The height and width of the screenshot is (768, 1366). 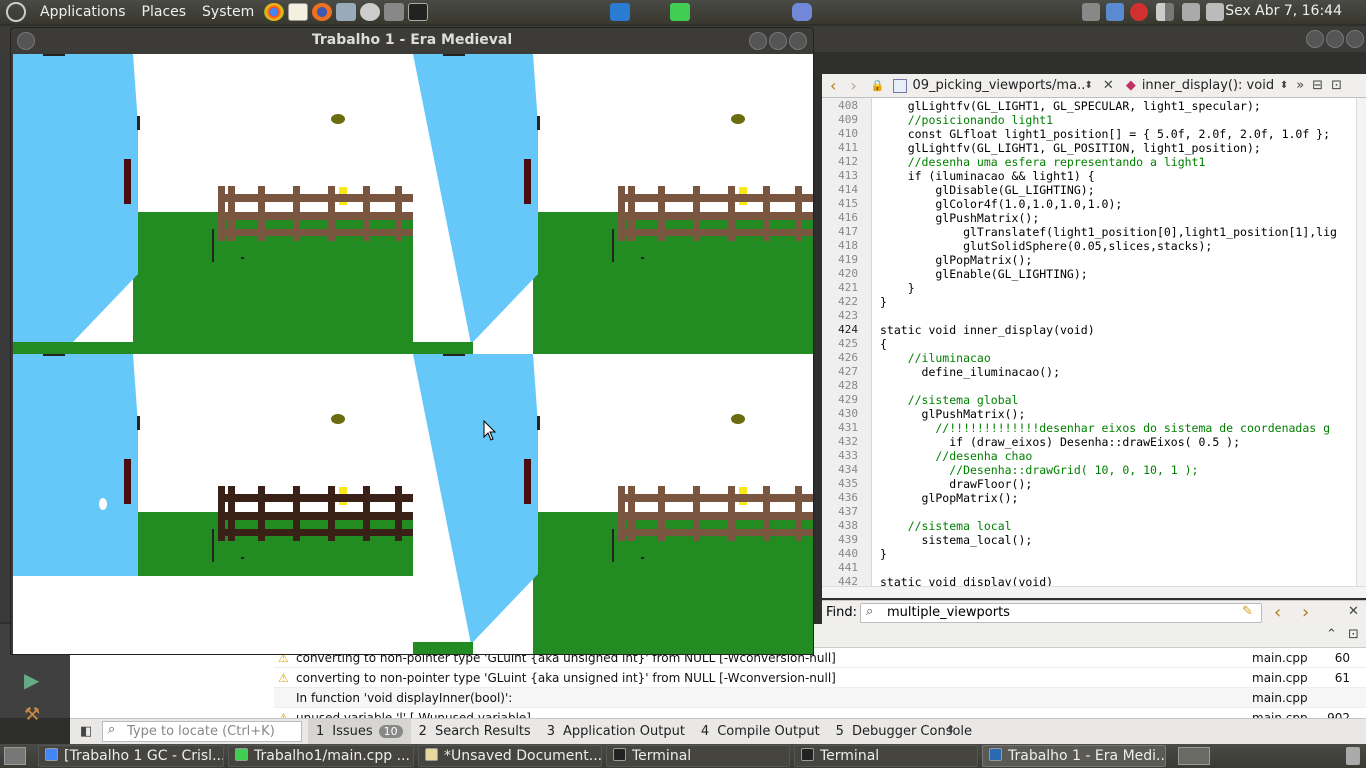 I want to click on gl-maximize-icon, so click(x=778, y=41).